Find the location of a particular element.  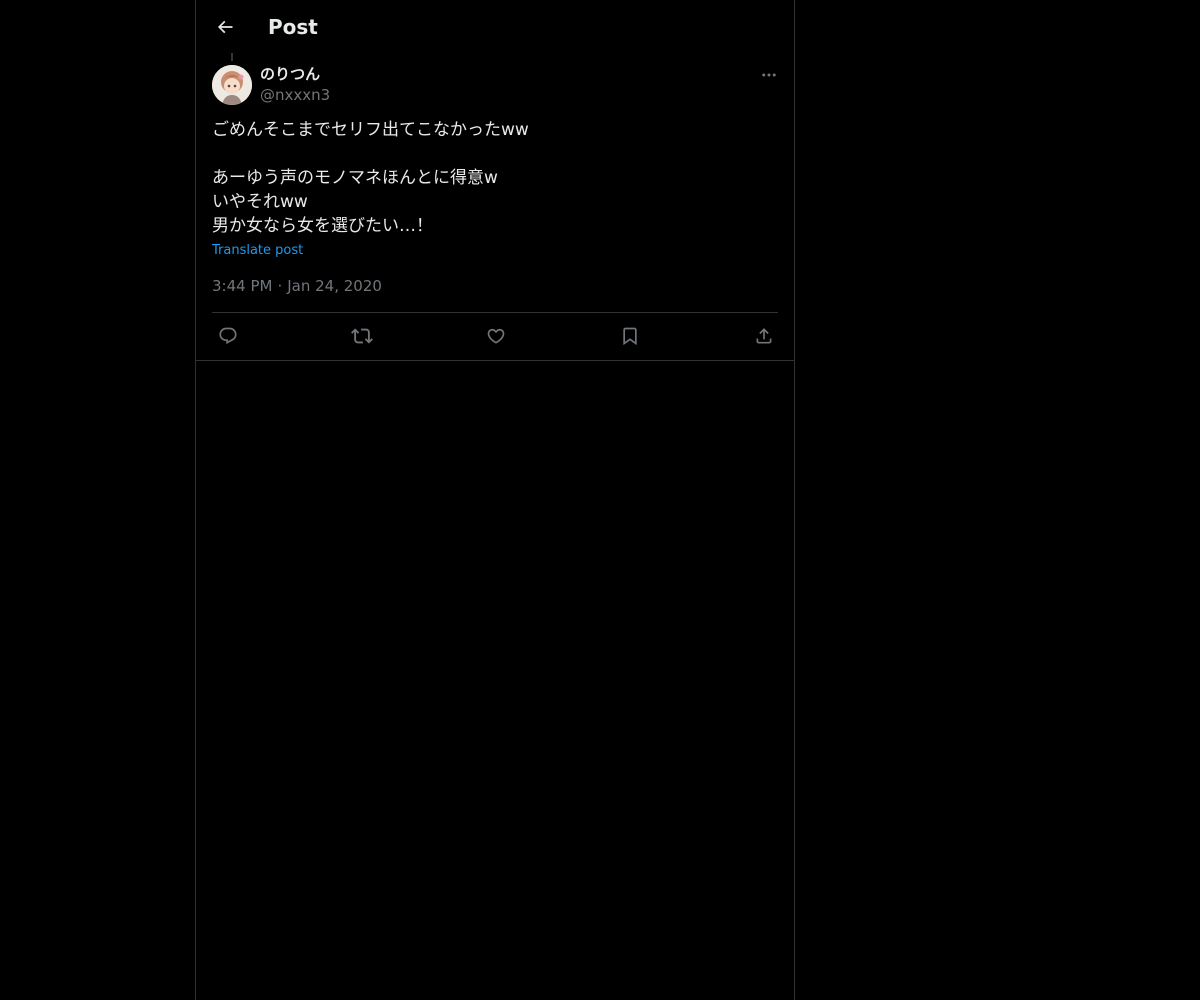

thread-connector-line is located at coordinates (232, 57).